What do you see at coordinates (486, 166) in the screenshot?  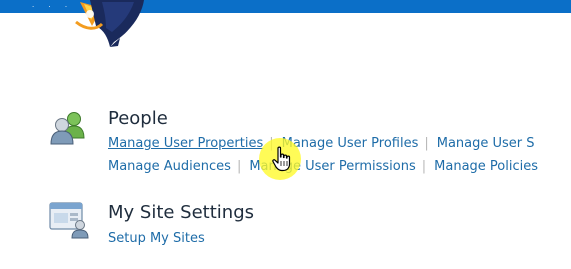 I see `manage-policies-link: Manage Policies` at bounding box center [486, 166].